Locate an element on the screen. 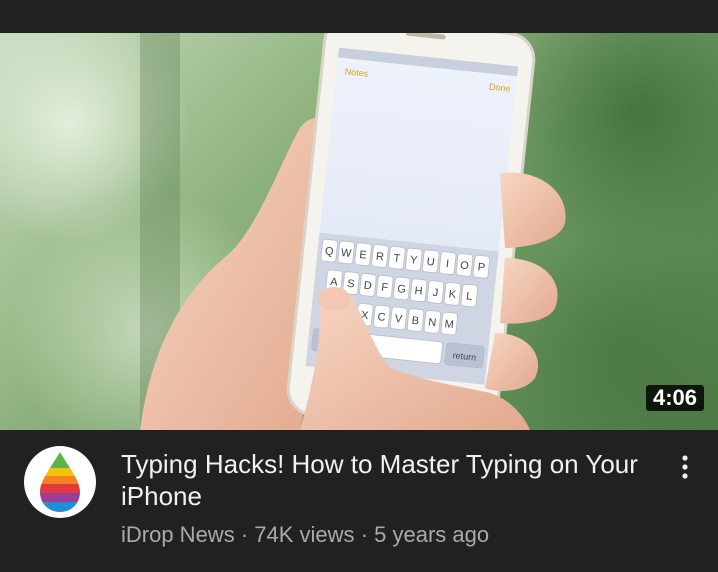 The width and height of the screenshot is (718, 572). key-s: S is located at coordinates (351, 284).